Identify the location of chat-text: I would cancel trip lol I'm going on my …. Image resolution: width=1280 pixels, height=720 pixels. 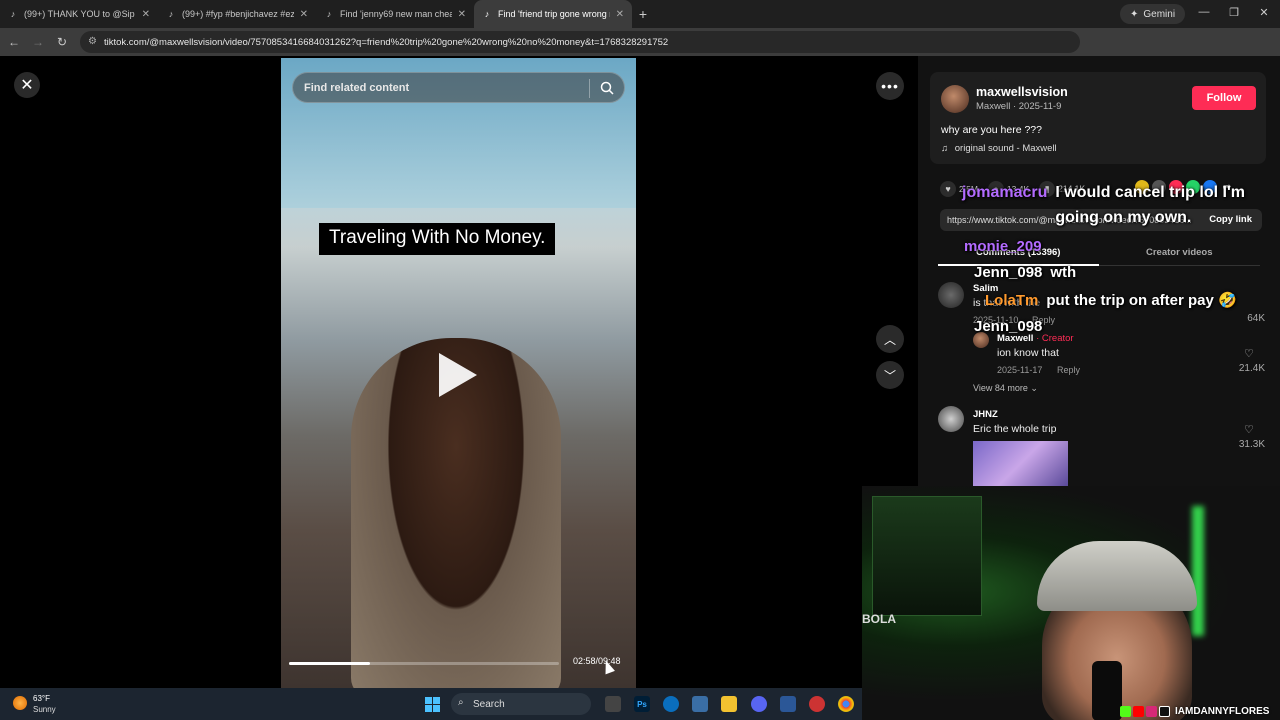
(1150, 205).